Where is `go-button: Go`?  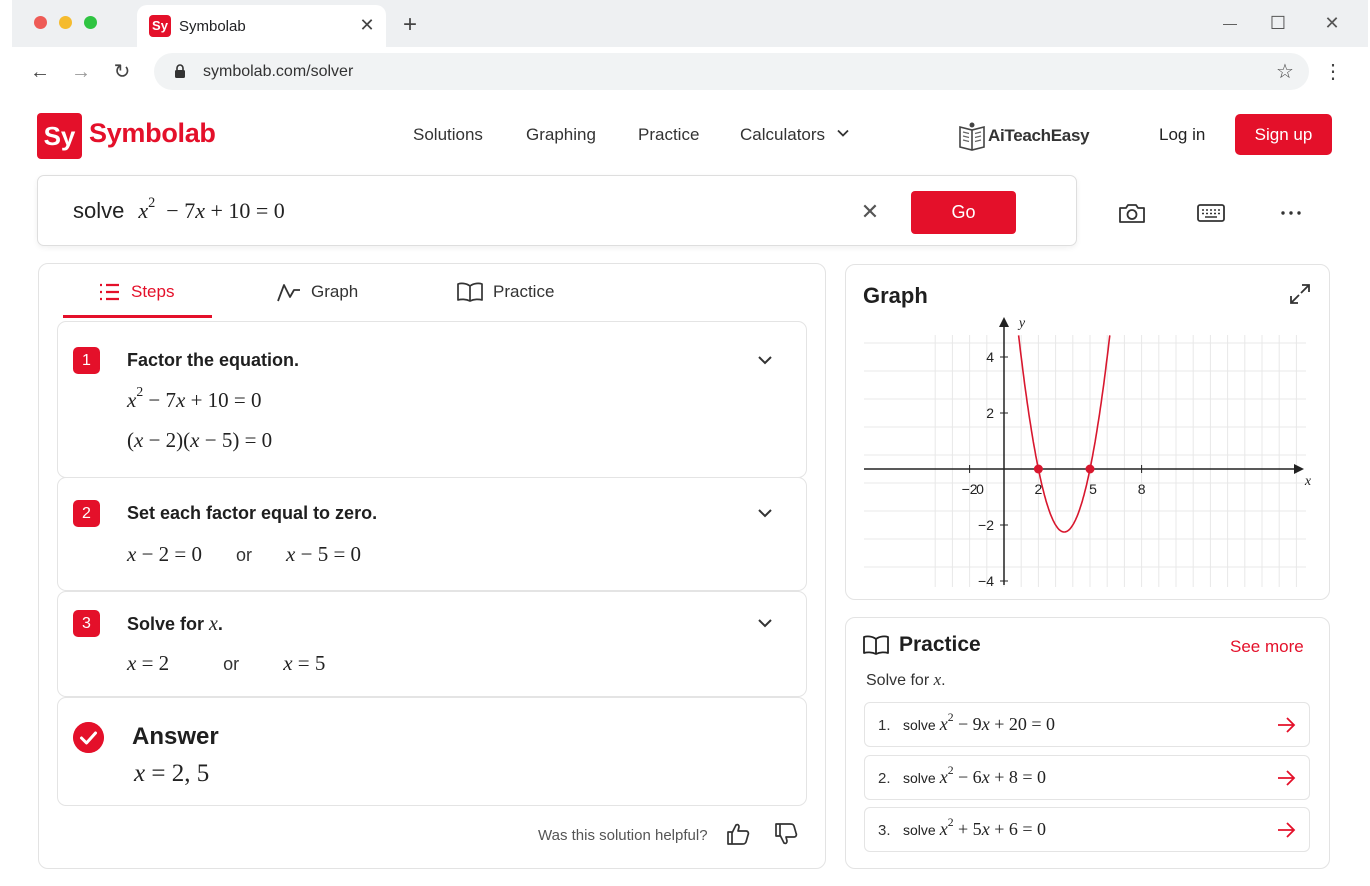
go-button: Go is located at coordinates (963, 212).